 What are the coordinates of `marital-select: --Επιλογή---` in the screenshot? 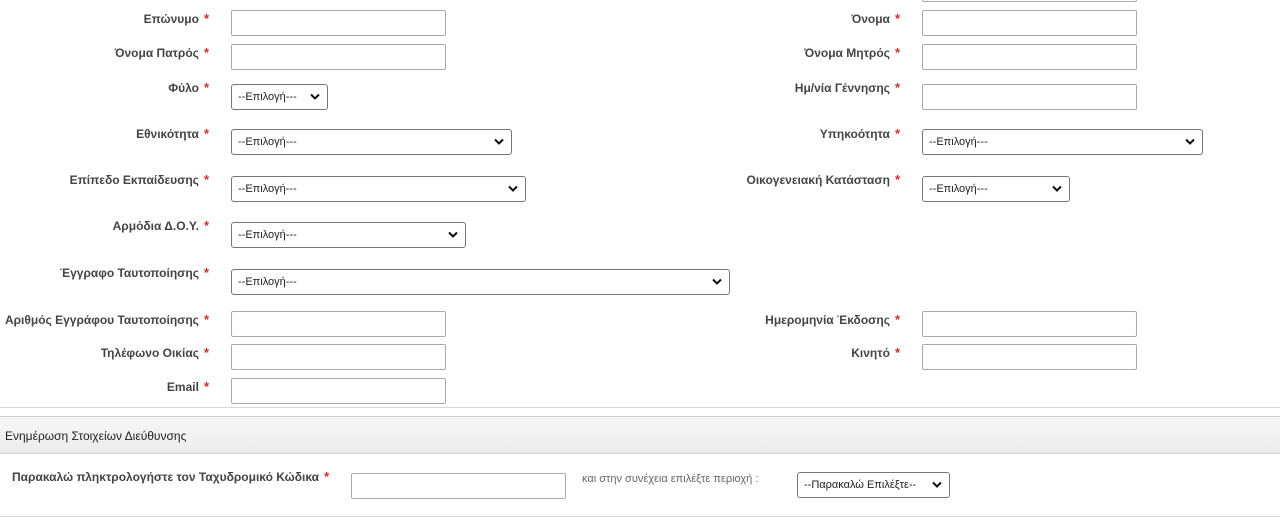 It's located at (996, 189).